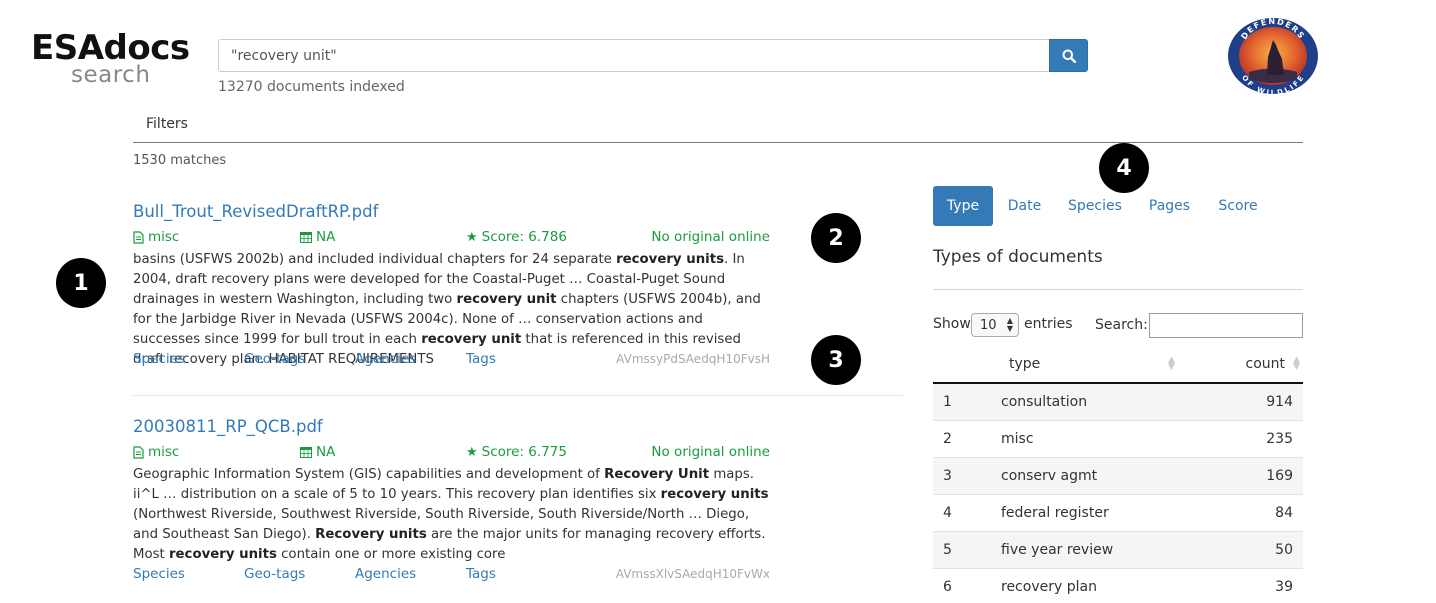  What do you see at coordinates (1118, 439) in the screenshot?
I see `table-row: 2 misc 235` at bounding box center [1118, 439].